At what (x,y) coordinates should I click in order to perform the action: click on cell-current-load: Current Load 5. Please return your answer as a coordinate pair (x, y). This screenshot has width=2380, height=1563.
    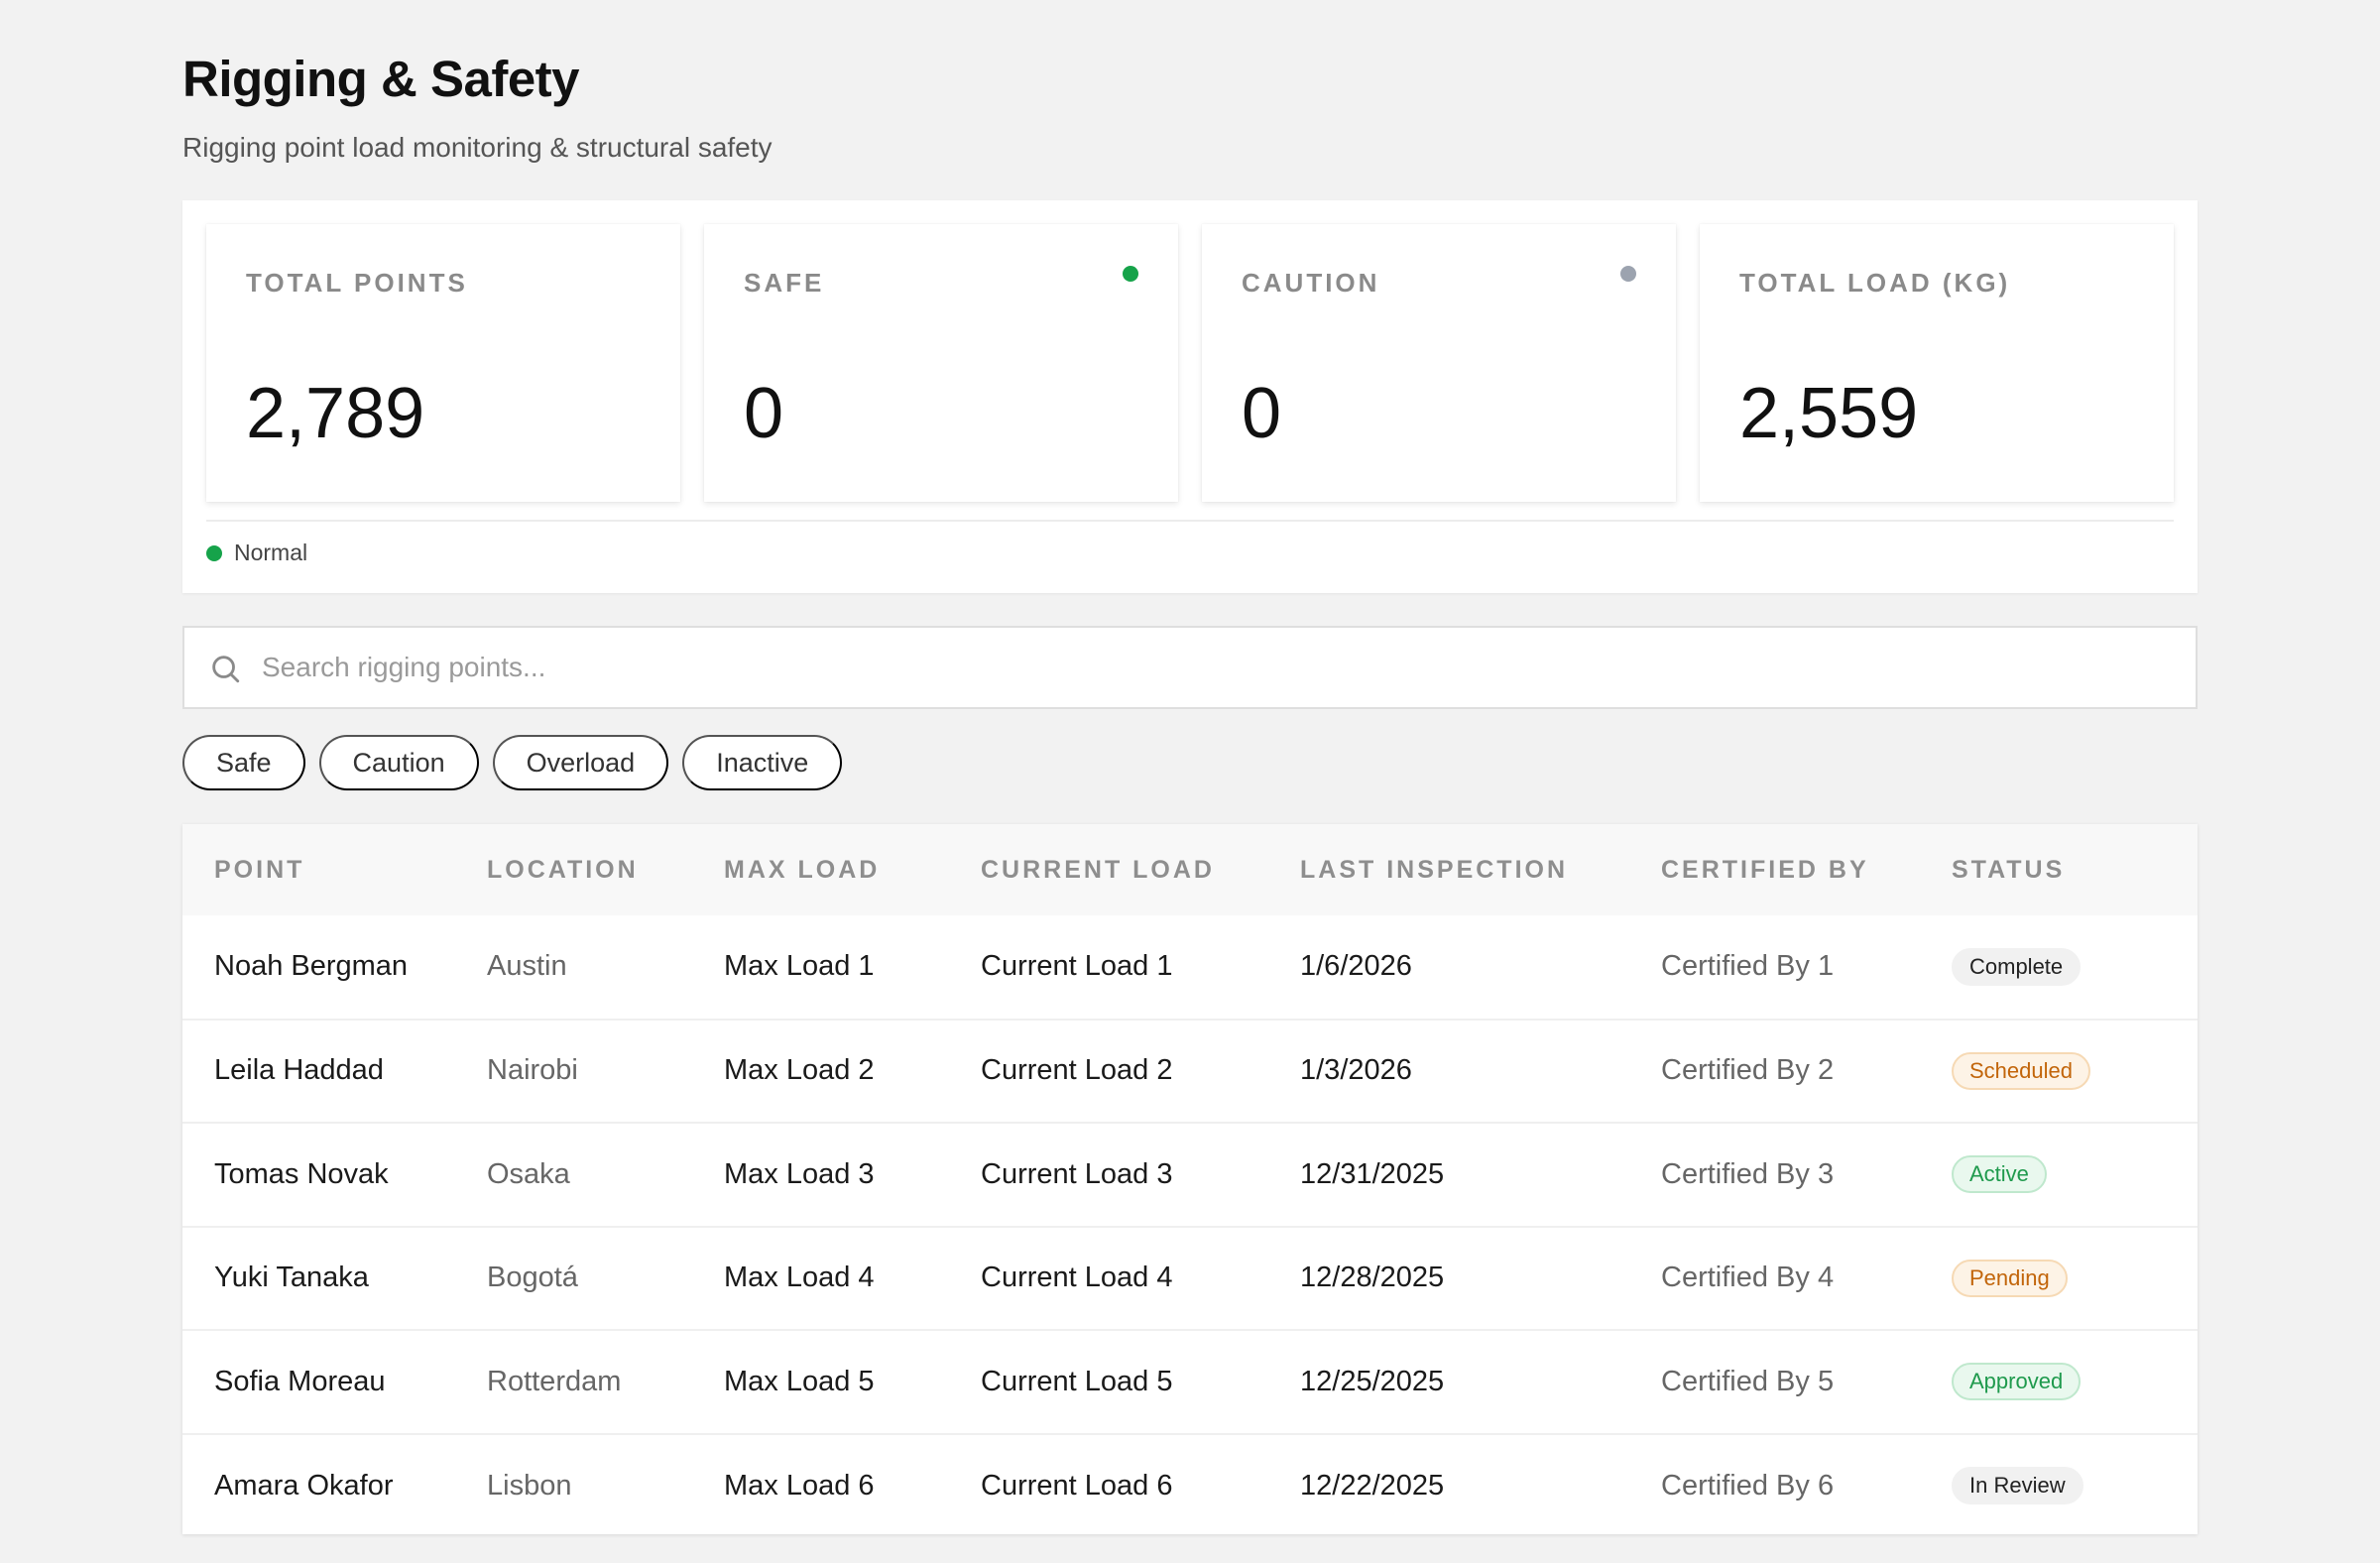
    Looking at the image, I should click on (1077, 1381).